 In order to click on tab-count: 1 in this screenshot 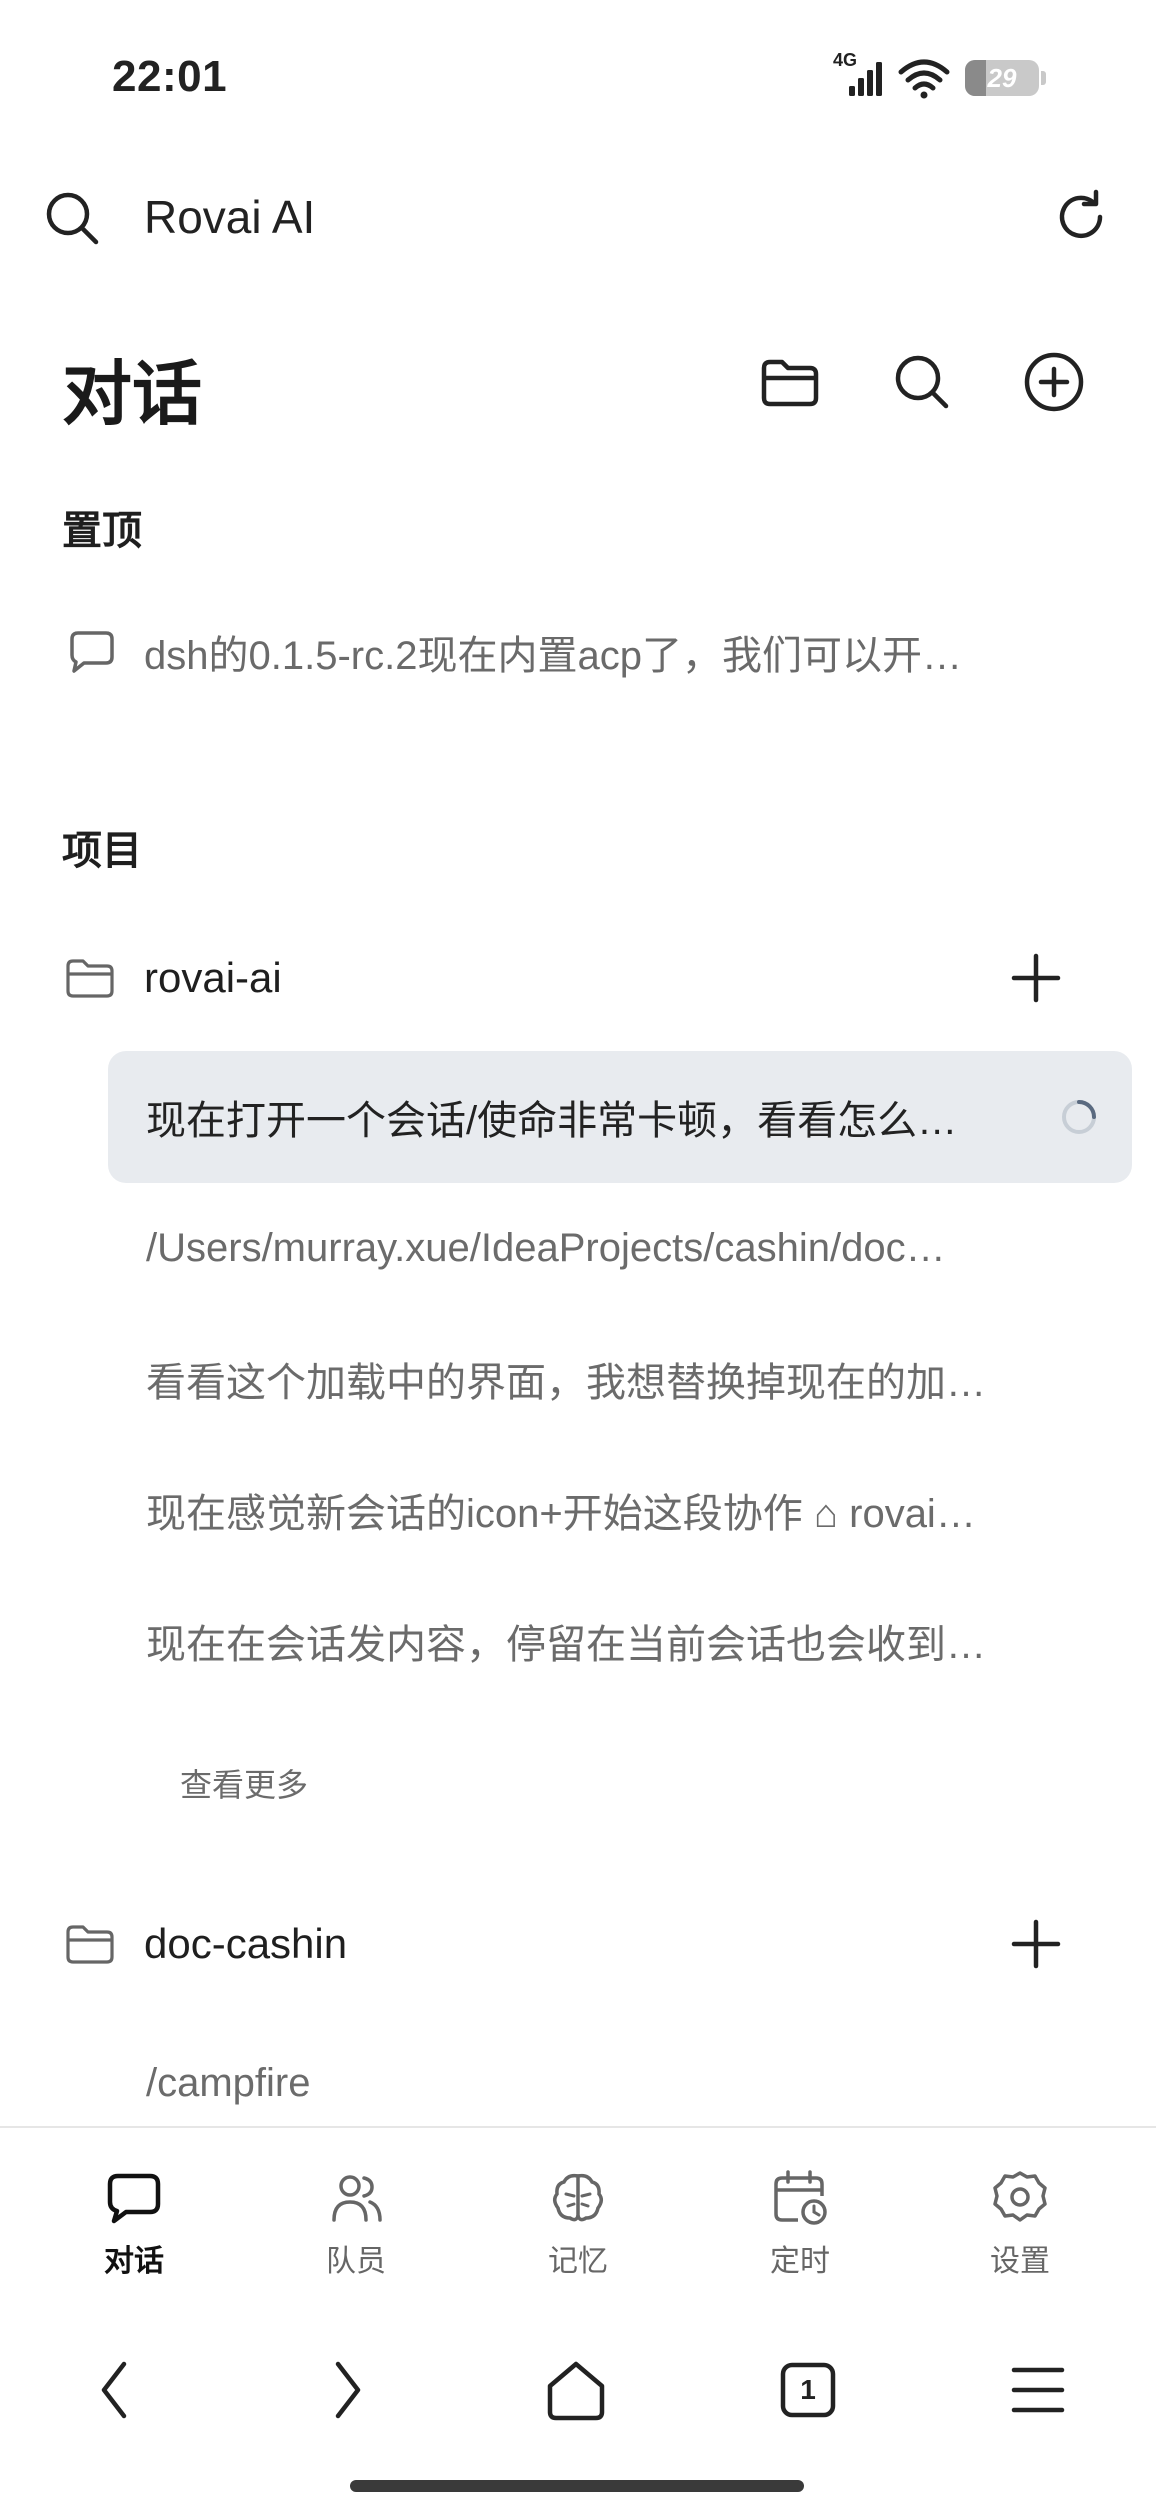, I will do `click(808, 2389)`.